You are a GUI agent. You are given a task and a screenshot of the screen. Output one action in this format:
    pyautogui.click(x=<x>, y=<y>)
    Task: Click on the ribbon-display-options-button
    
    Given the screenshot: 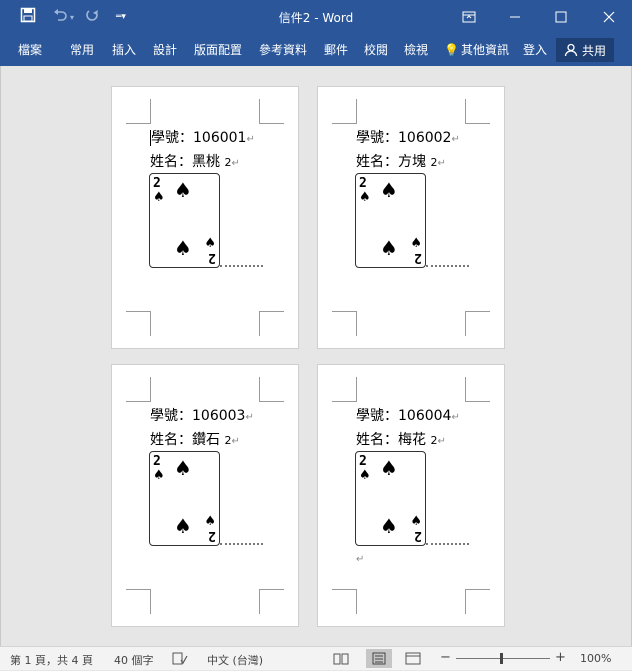 What is the action you would take?
    pyautogui.click(x=469, y=17)
    